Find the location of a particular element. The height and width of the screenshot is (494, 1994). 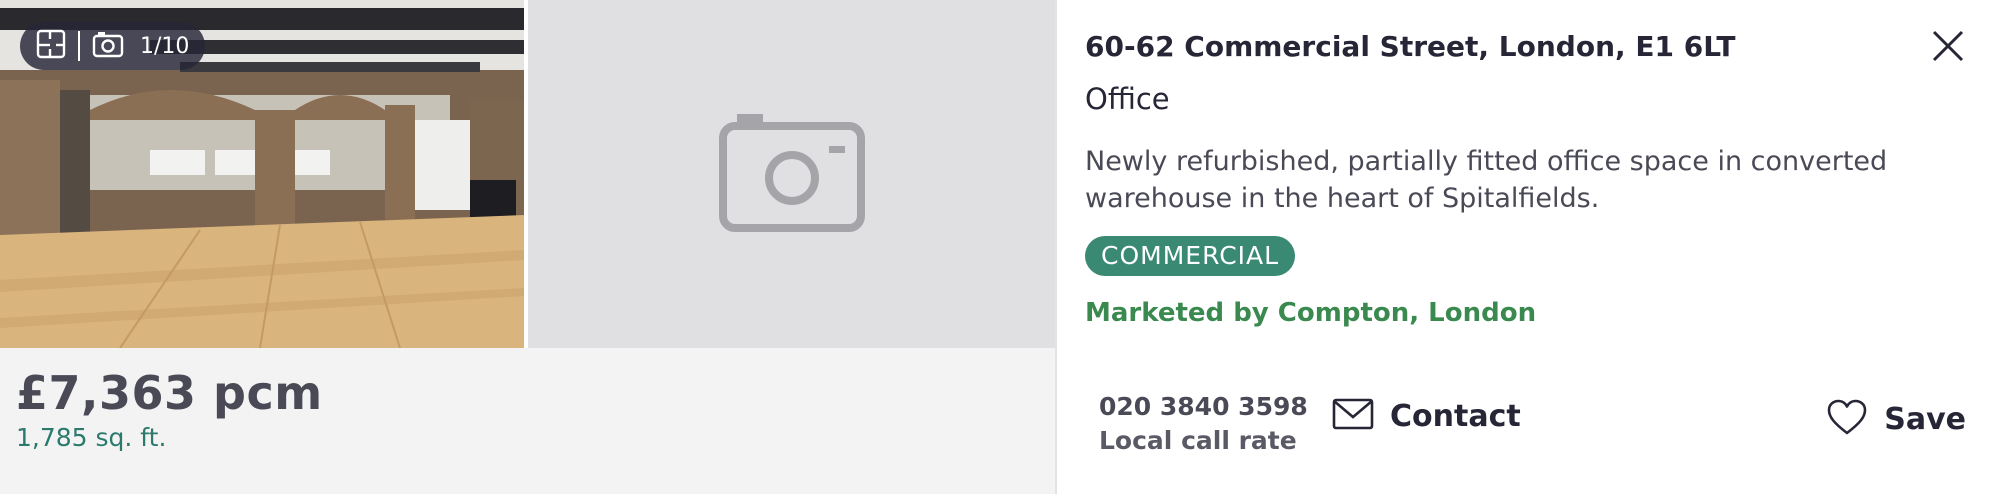

close-icon is located at coordinates (1948, 46).